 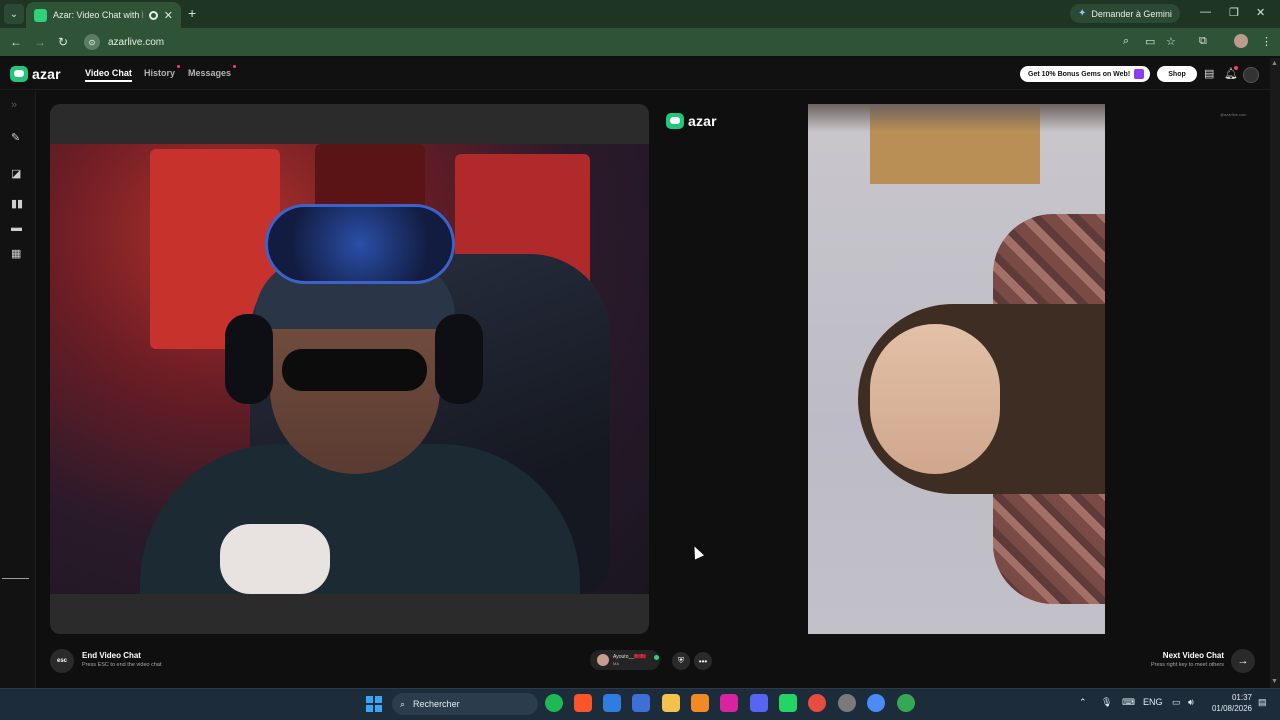 What do you see at coordinates (354, 370) in the screenshot?
I see `sunglasses` at bounding box center [354, 370].